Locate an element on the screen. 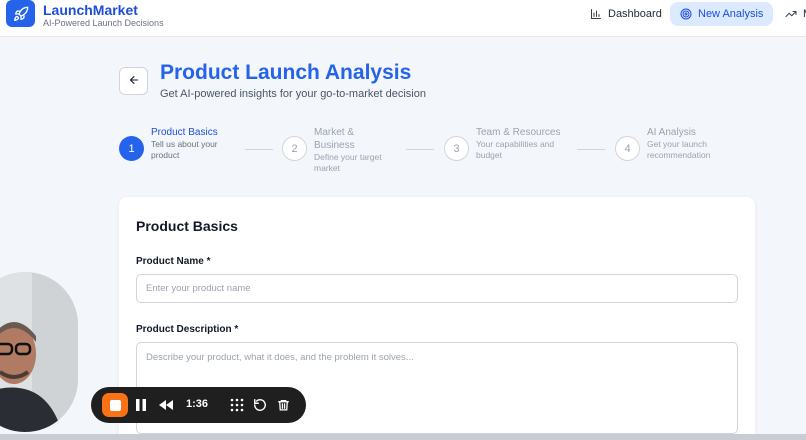 This screenshot has height=440, width=806. trending-up-icon is located at coordinates (791, 14).